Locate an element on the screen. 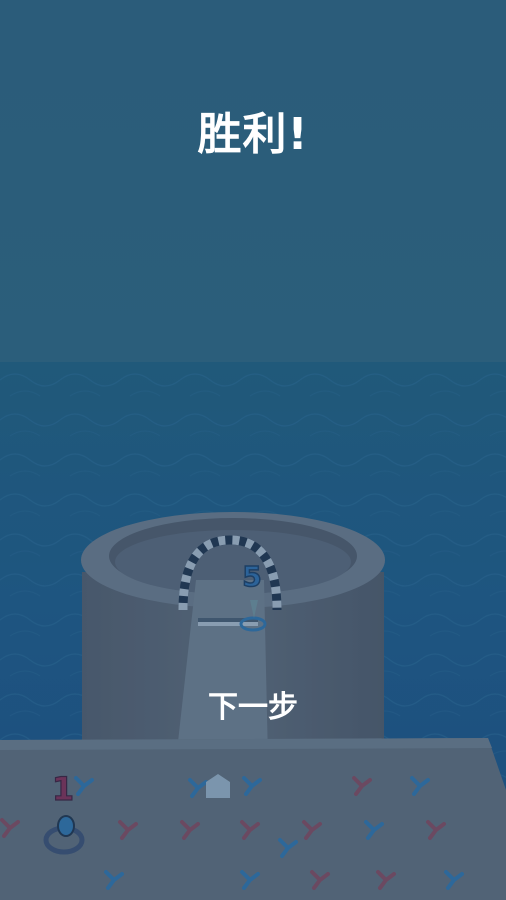  next-button: 下一步 is located at coordinates (253, 708).